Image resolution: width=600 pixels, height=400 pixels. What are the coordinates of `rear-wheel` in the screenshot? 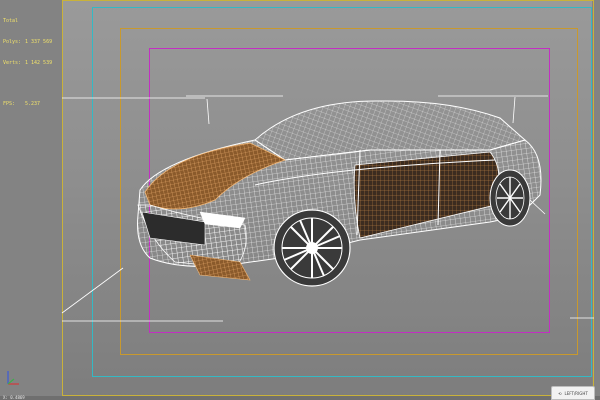 It's located at (510, 198).